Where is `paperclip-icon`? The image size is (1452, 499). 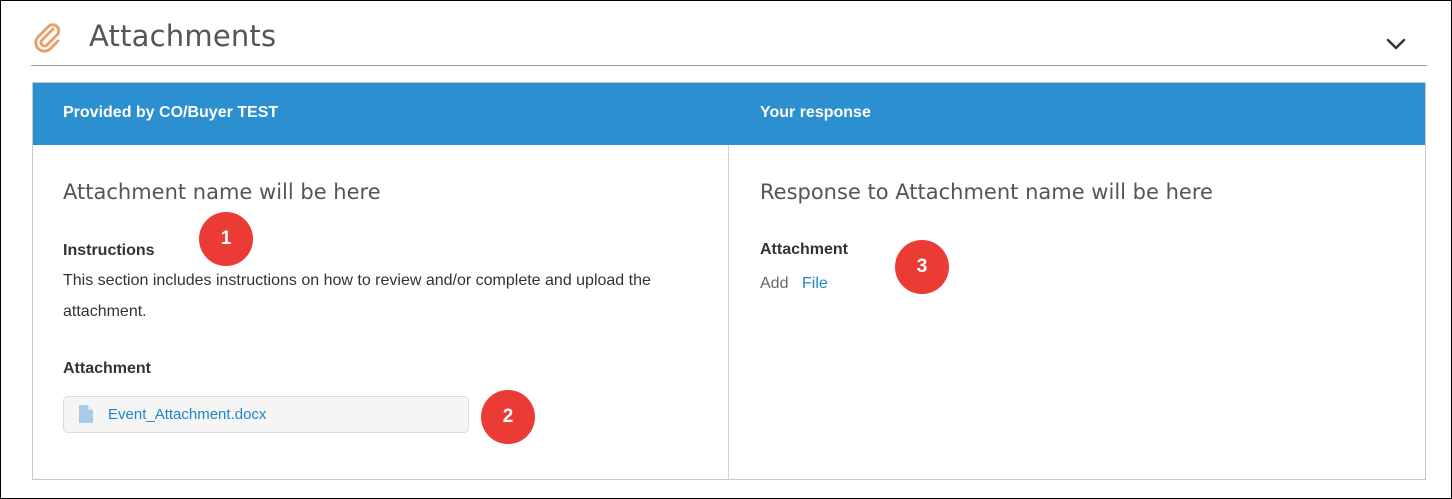
paperclip-icon is located at coordinates (47, 38).